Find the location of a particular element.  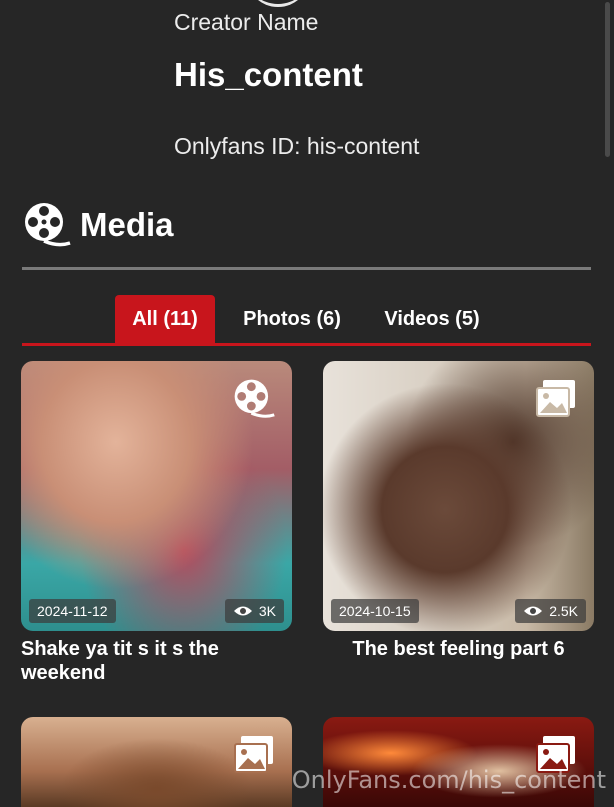

media-card is located at coordinates (156, 762).